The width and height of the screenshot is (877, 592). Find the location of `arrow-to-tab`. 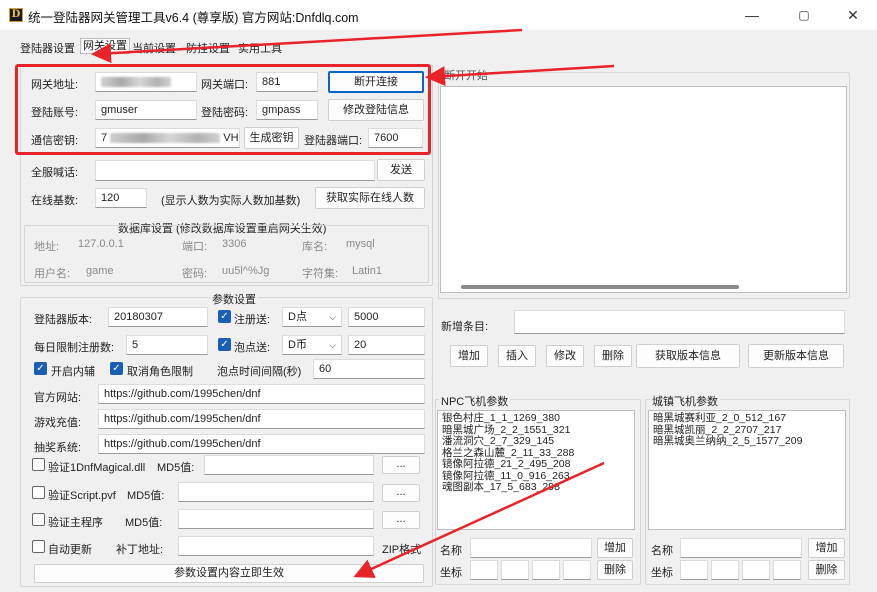

arrow-to-tab is located at coordinates (307, 46).